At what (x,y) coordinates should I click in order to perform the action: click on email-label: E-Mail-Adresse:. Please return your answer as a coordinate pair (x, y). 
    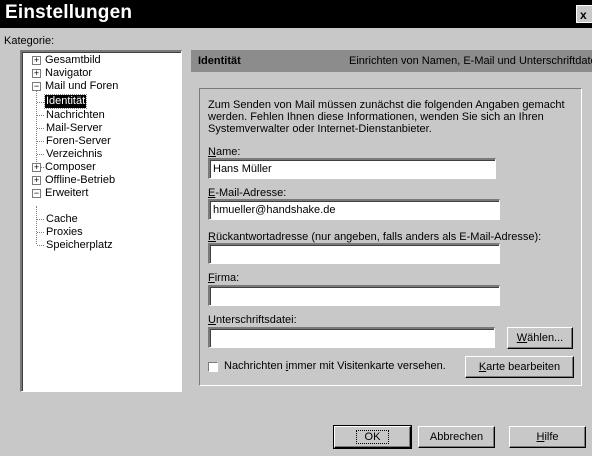
    Looking at the image, I should click on (247, 193).